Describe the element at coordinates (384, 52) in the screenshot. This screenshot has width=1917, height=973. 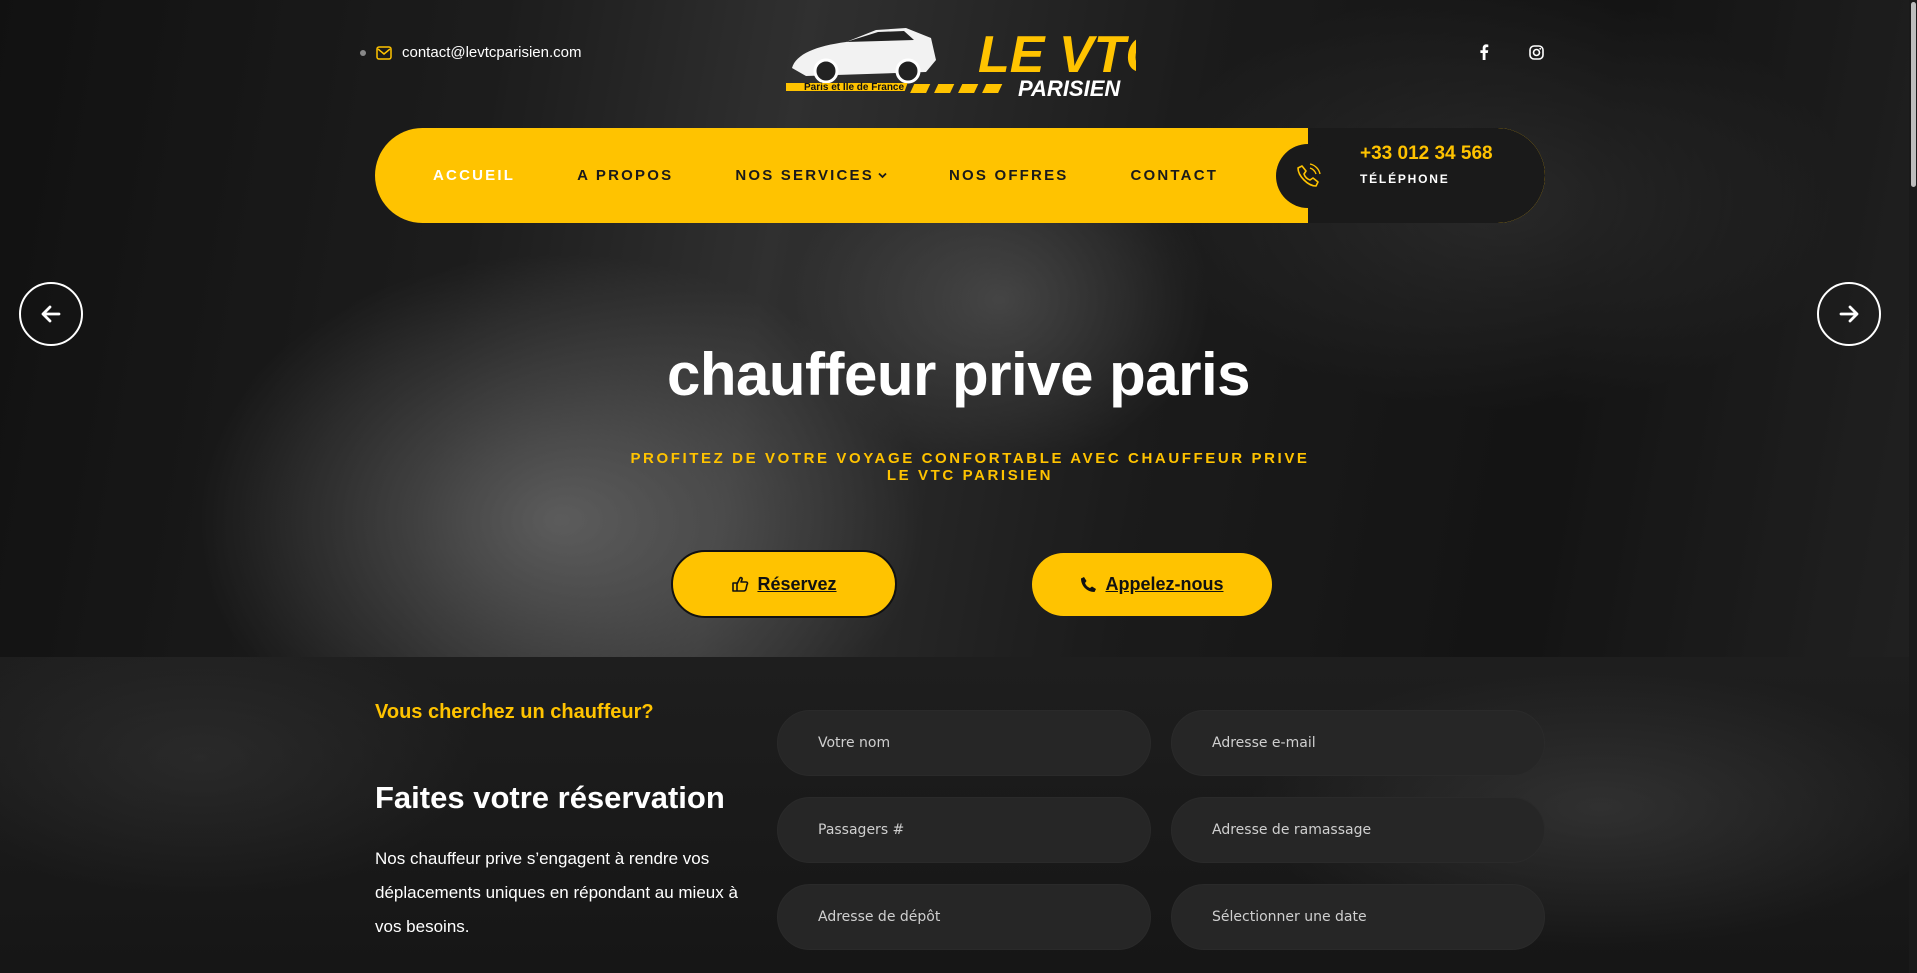
I see `mail-icon` at that location.